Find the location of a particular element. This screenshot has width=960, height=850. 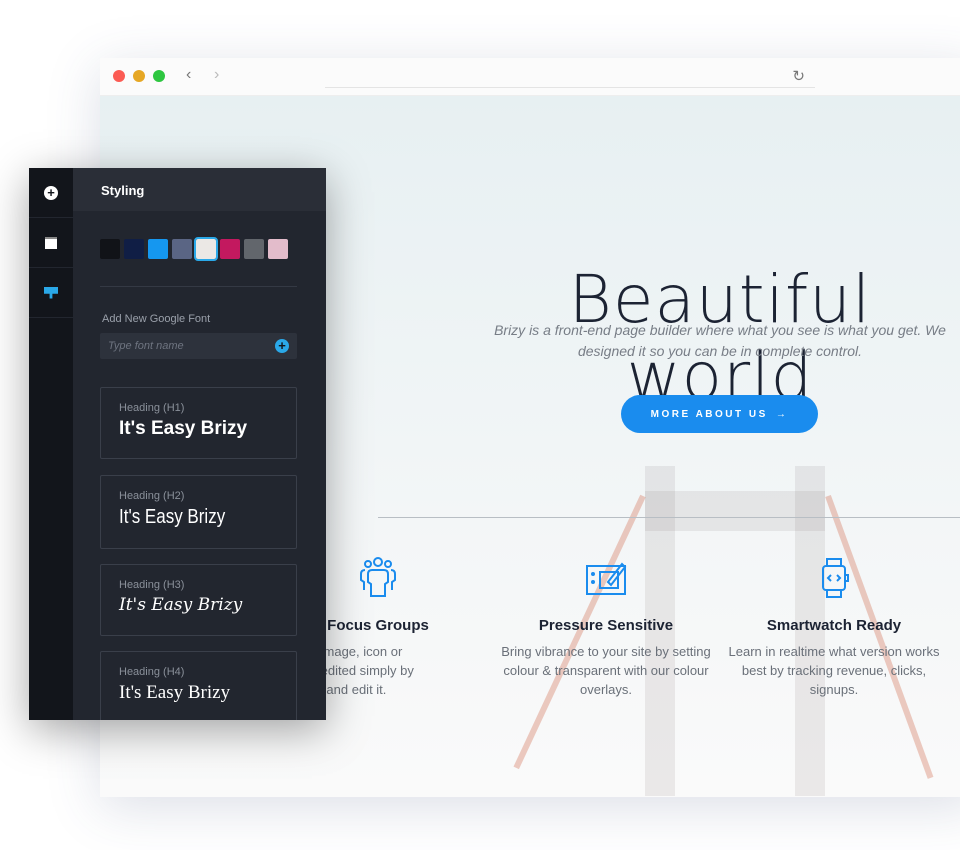

plus-circle-icon: + is located at coordinates (51, 192).